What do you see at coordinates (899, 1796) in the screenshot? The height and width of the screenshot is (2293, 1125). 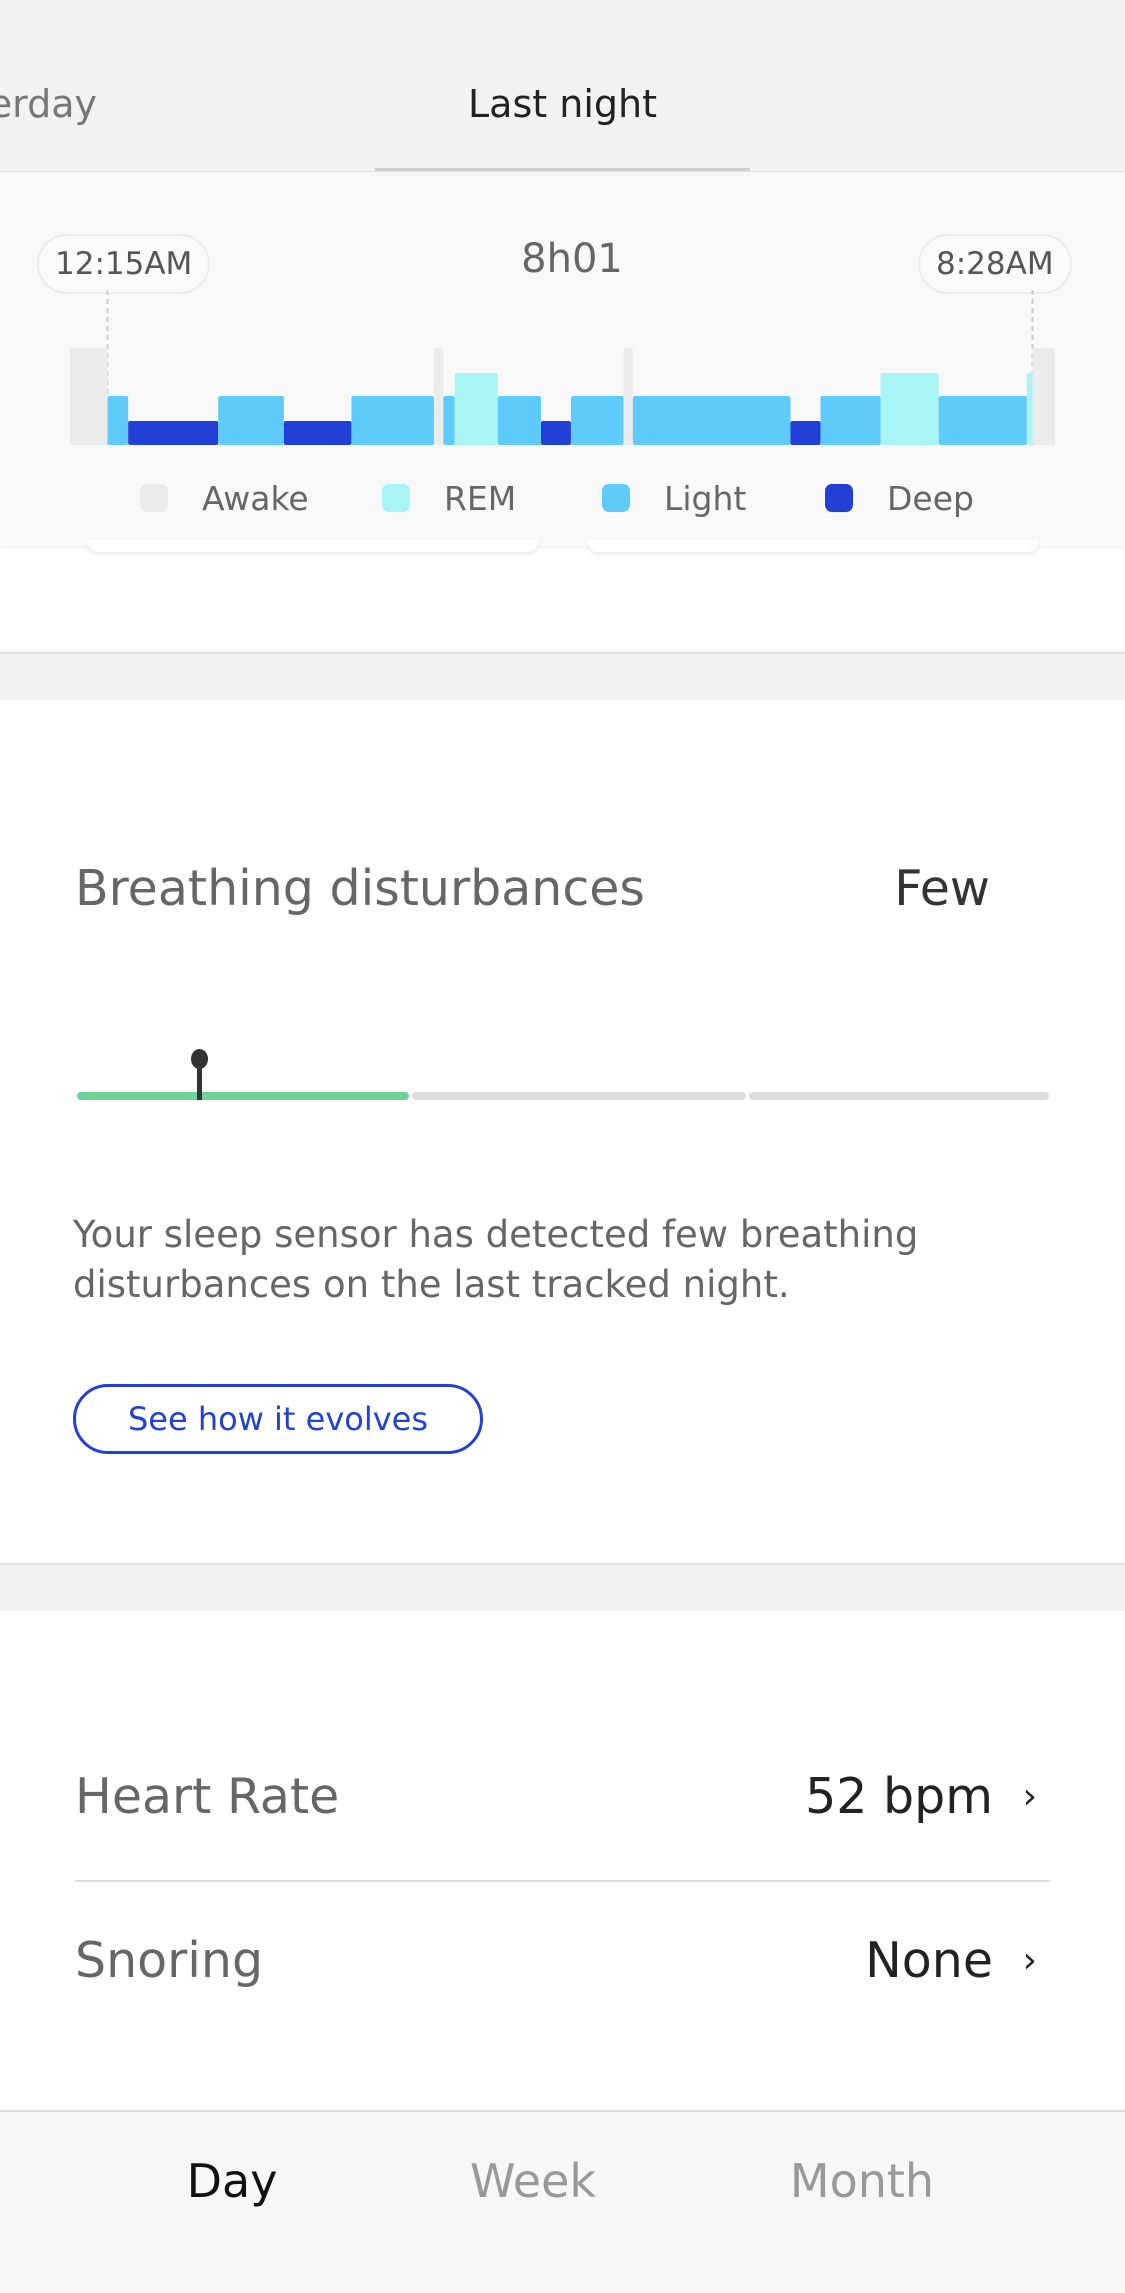 I see `heart-rate-value: 52 bpm` at bounding box center [899, 1796].